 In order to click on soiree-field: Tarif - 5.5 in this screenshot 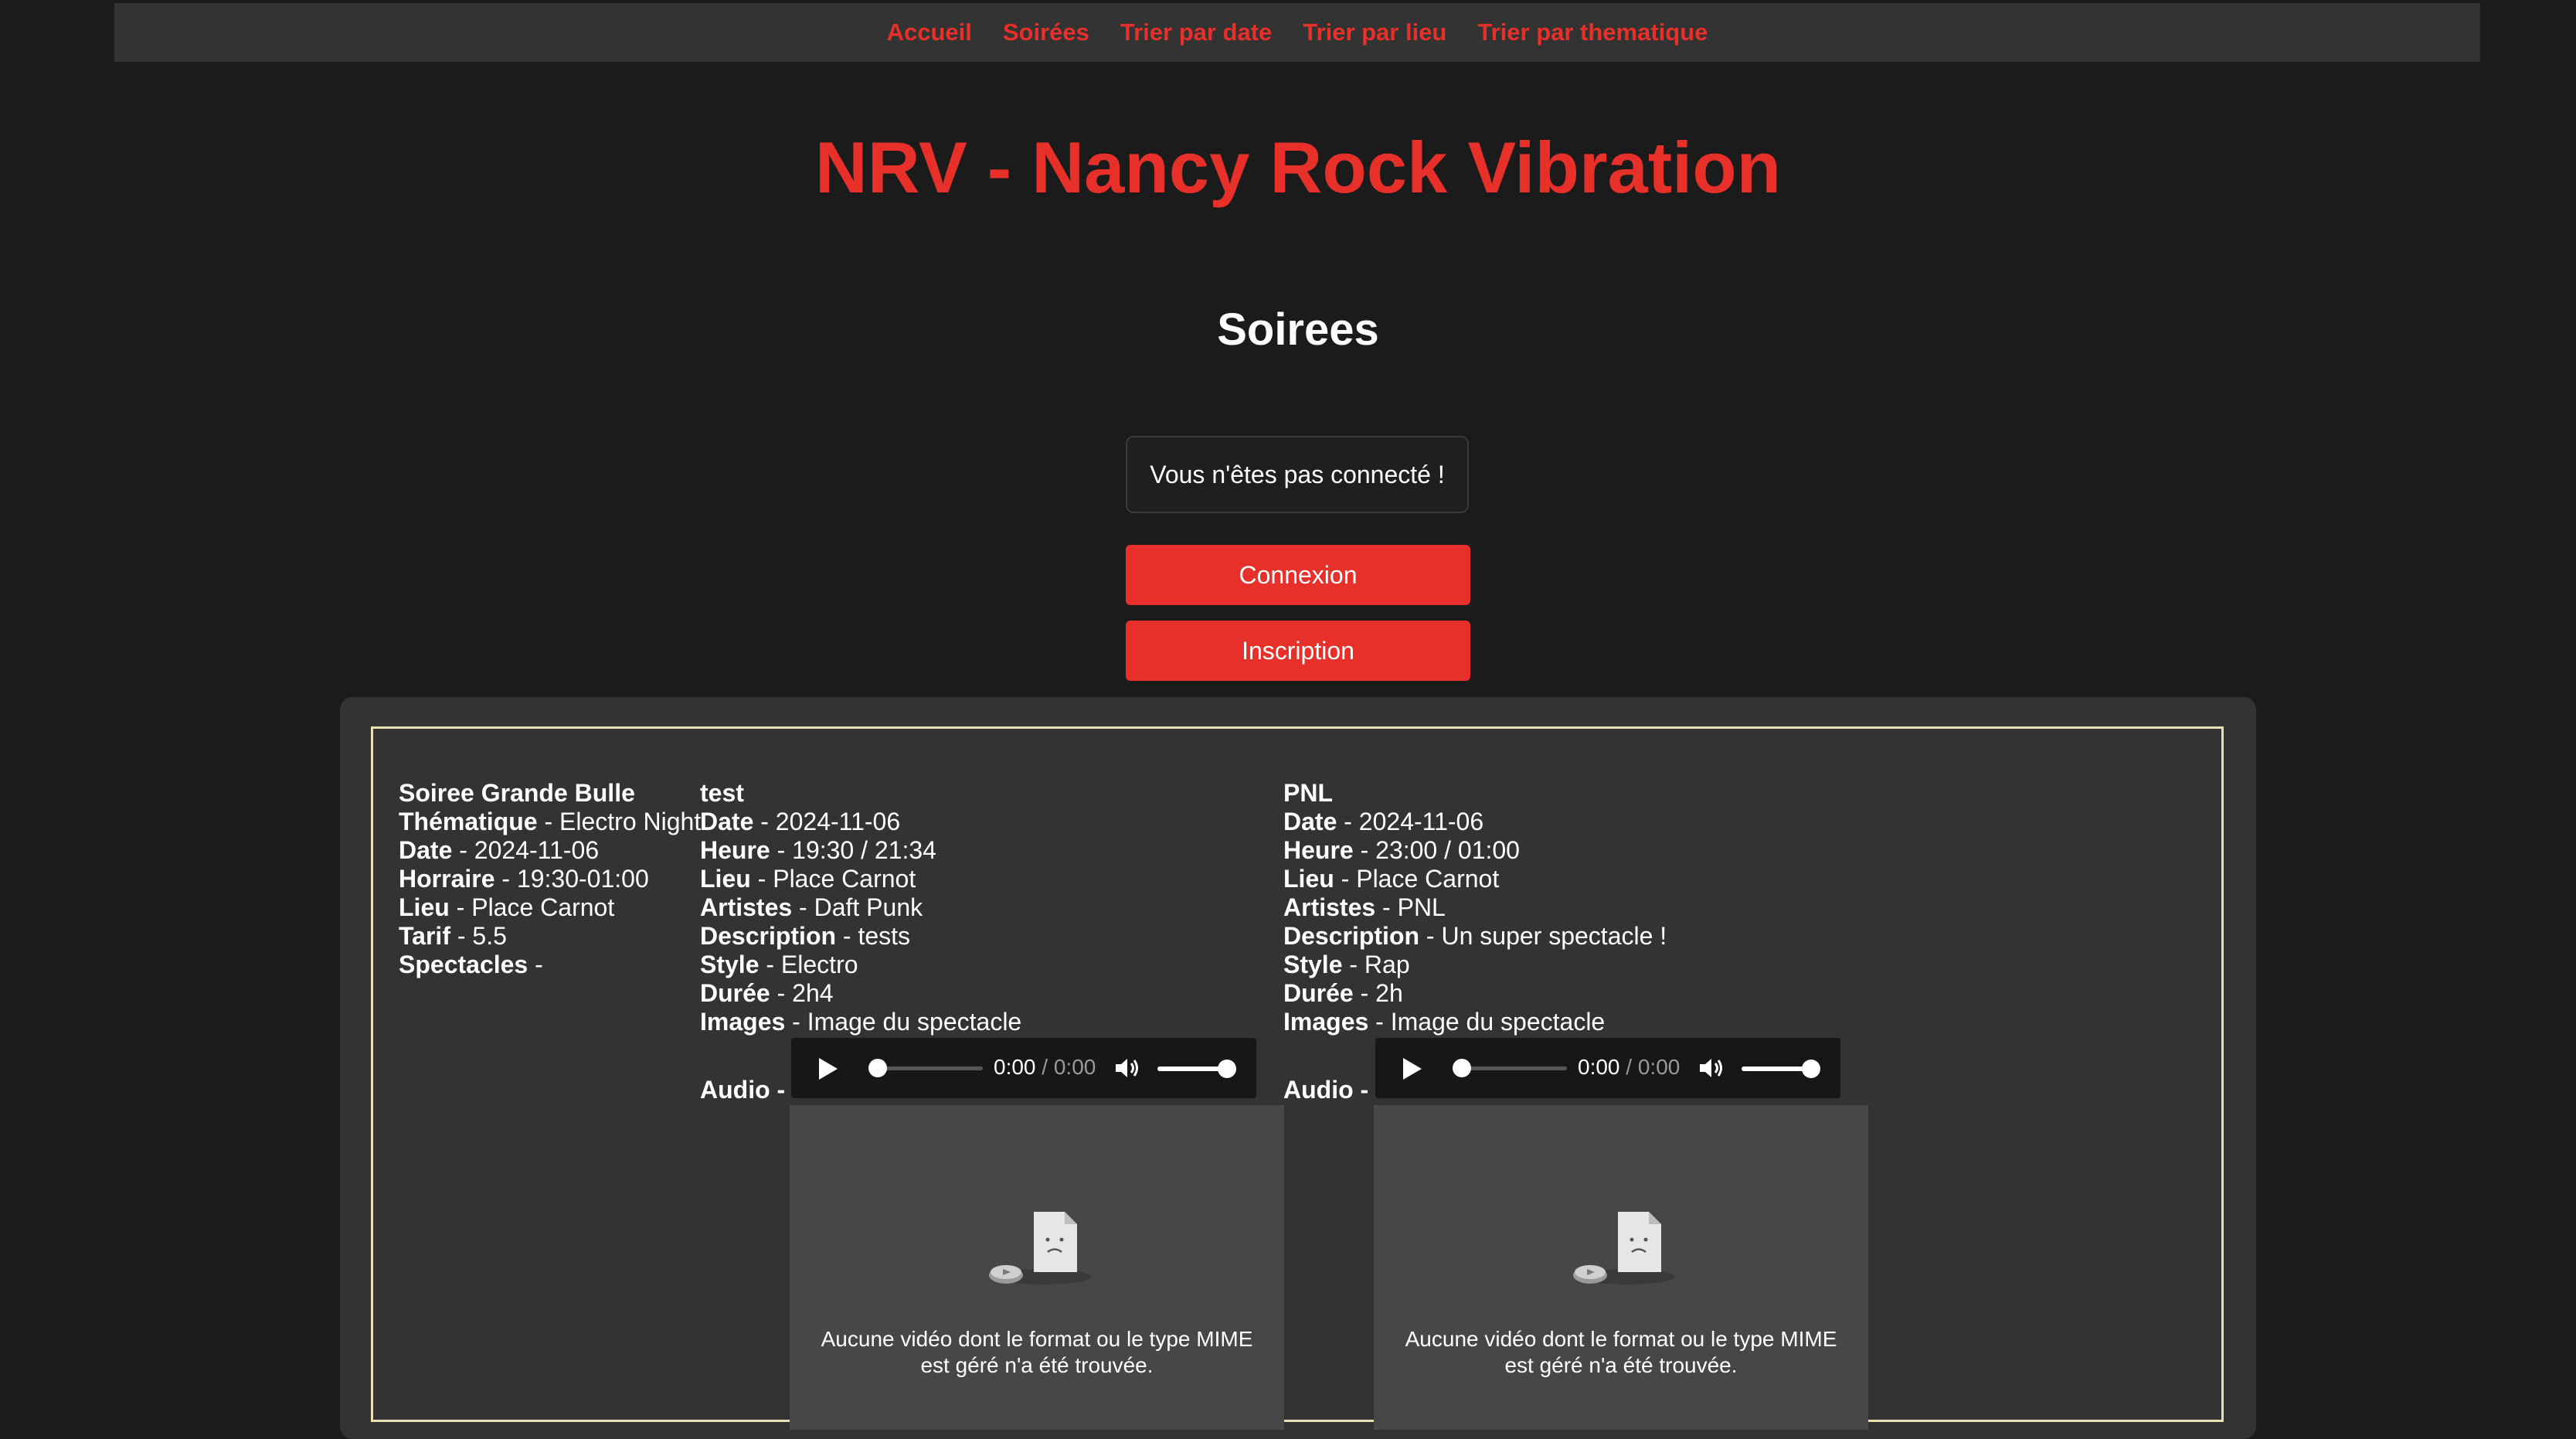, I will do `click(453, 936)`.